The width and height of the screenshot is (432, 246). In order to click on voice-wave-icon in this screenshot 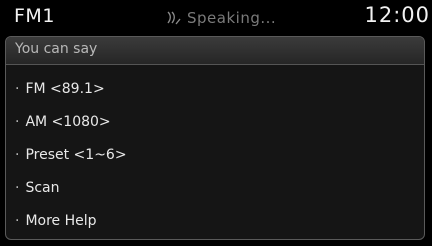, I will do `click(174, 18)`.